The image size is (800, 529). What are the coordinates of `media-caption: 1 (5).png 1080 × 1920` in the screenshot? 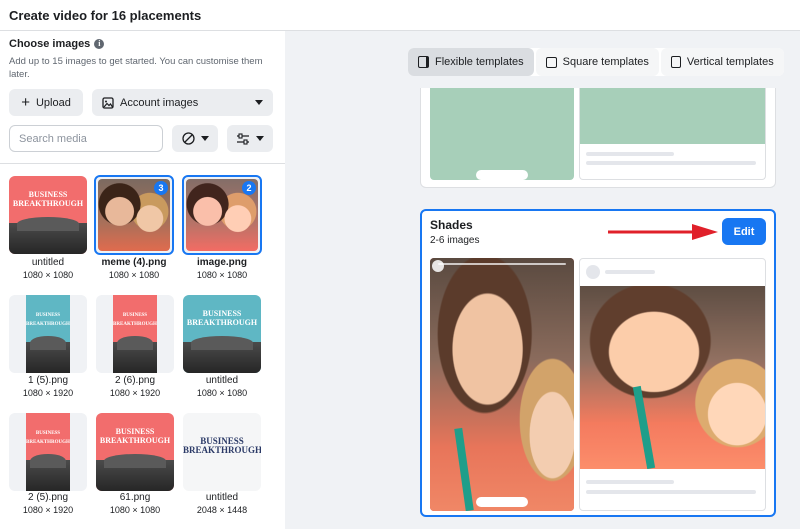 It's located at (48, 387).